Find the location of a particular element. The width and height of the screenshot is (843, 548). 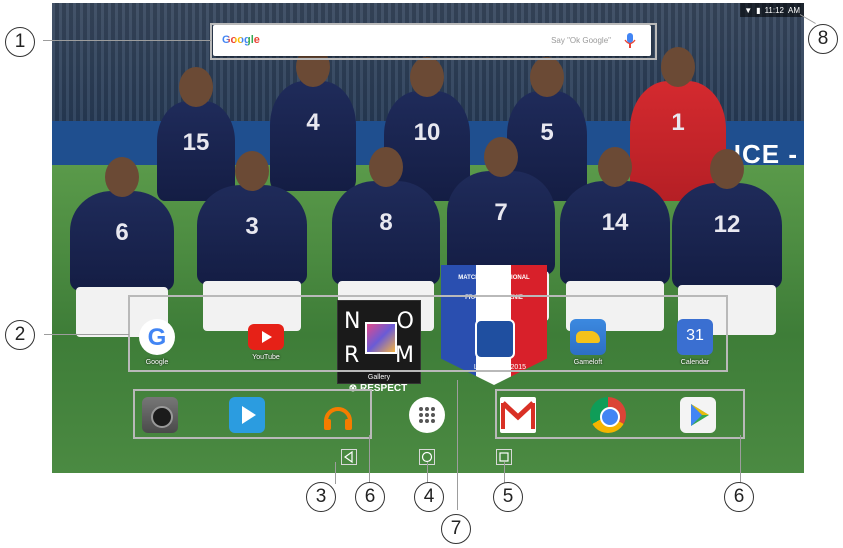

status-icons: ▼ ▮ 11:12 AM is located at coordinates (772, 10).